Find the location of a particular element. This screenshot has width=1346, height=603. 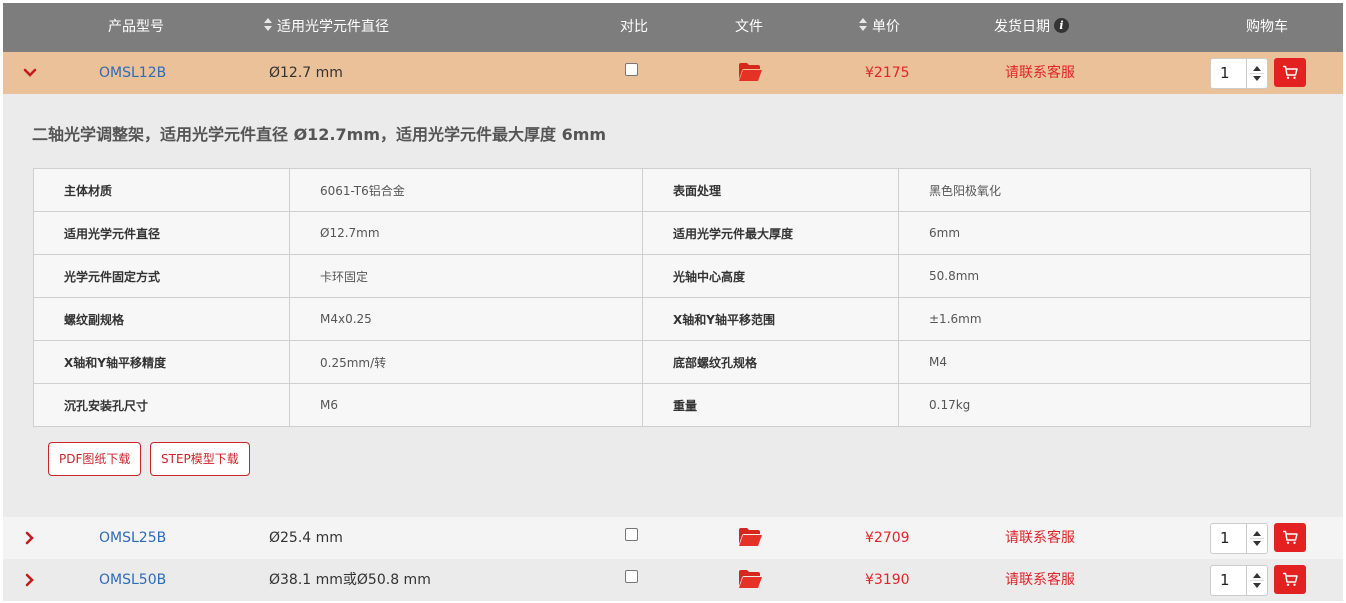

model-link: OMSL50B is located at coordinates (132, 580).